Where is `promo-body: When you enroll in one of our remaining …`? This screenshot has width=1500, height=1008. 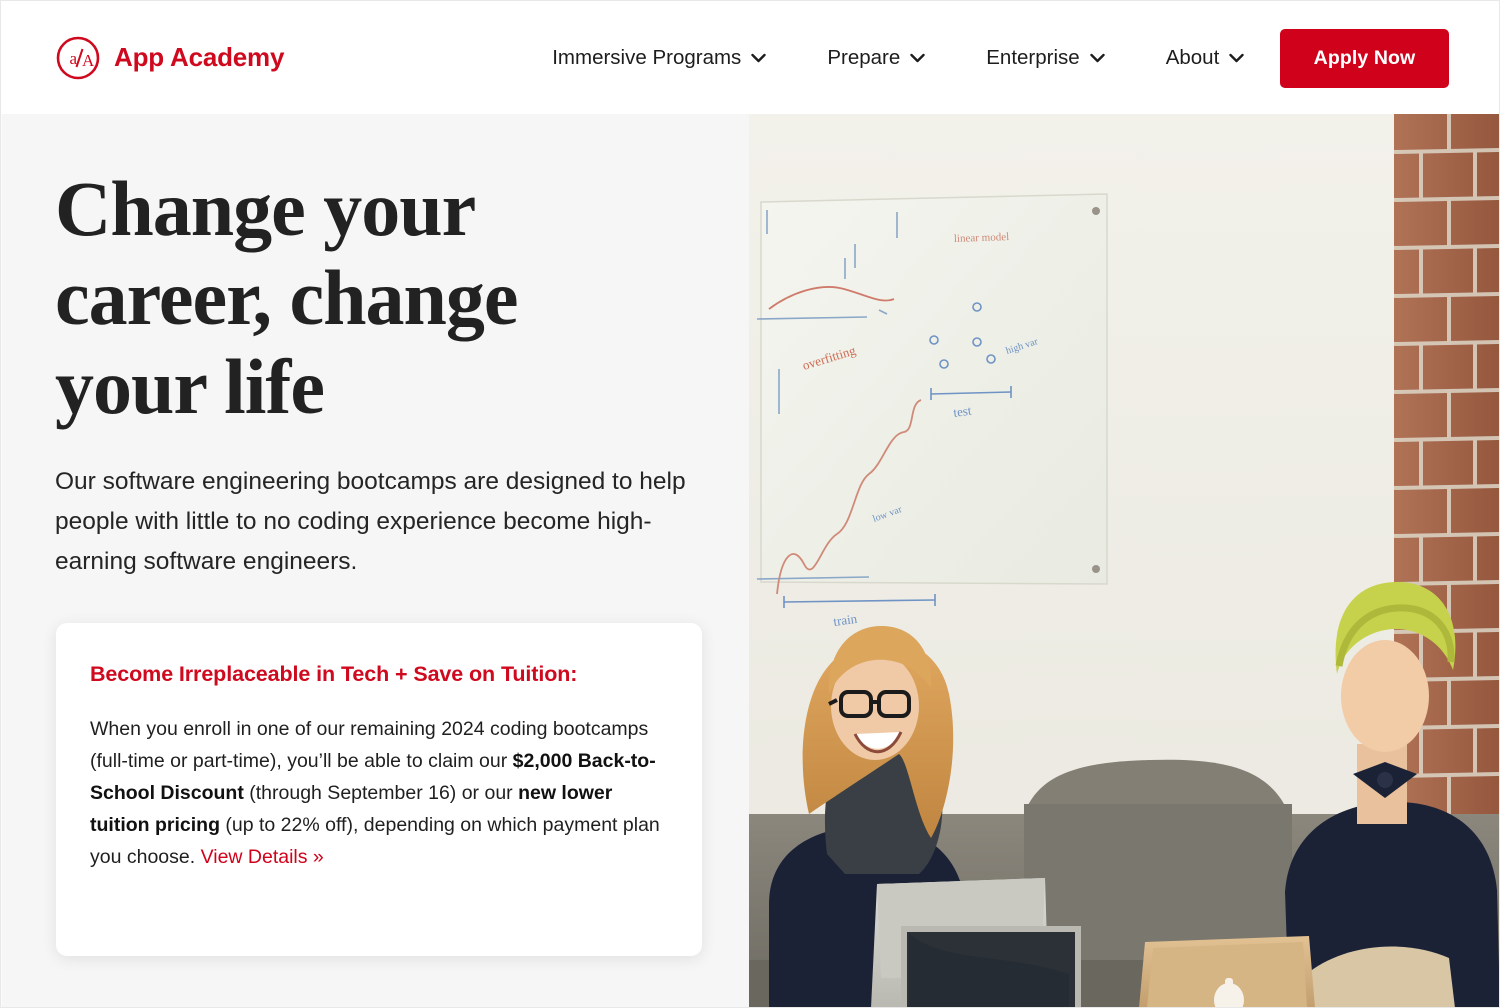
promo-body: When you enroll in one of our remaining … is located at coordinates (379, 793).